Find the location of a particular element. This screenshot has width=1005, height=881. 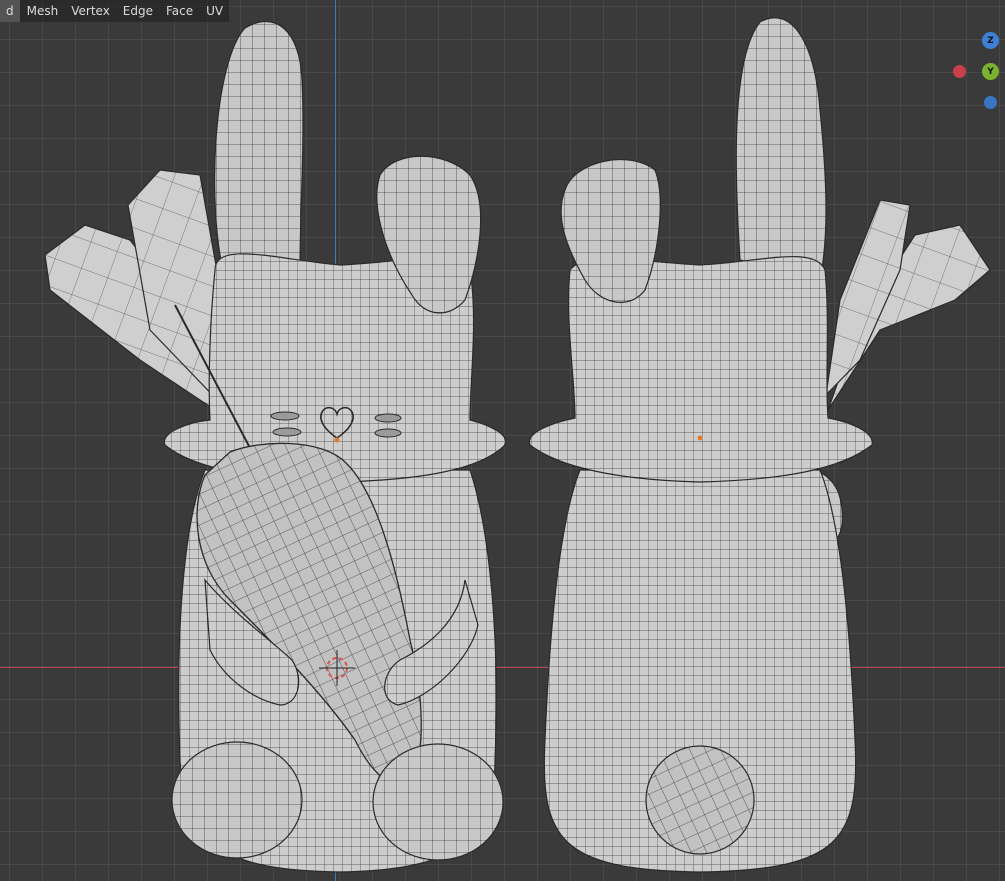

back-right-ear is located at coordinates (781, 149).